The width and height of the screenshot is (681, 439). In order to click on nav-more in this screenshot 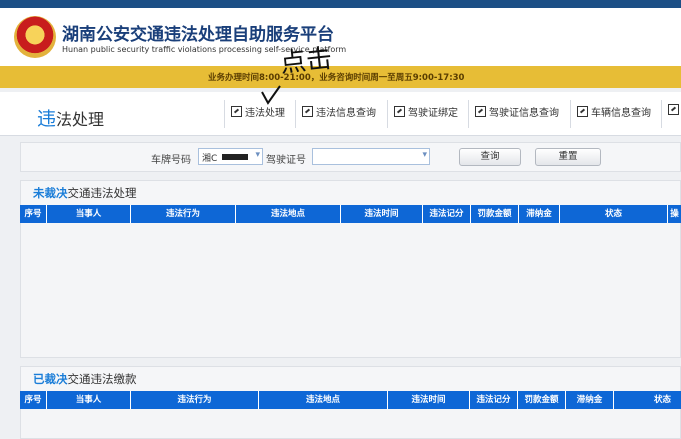, I will do `click(674, 114)`.